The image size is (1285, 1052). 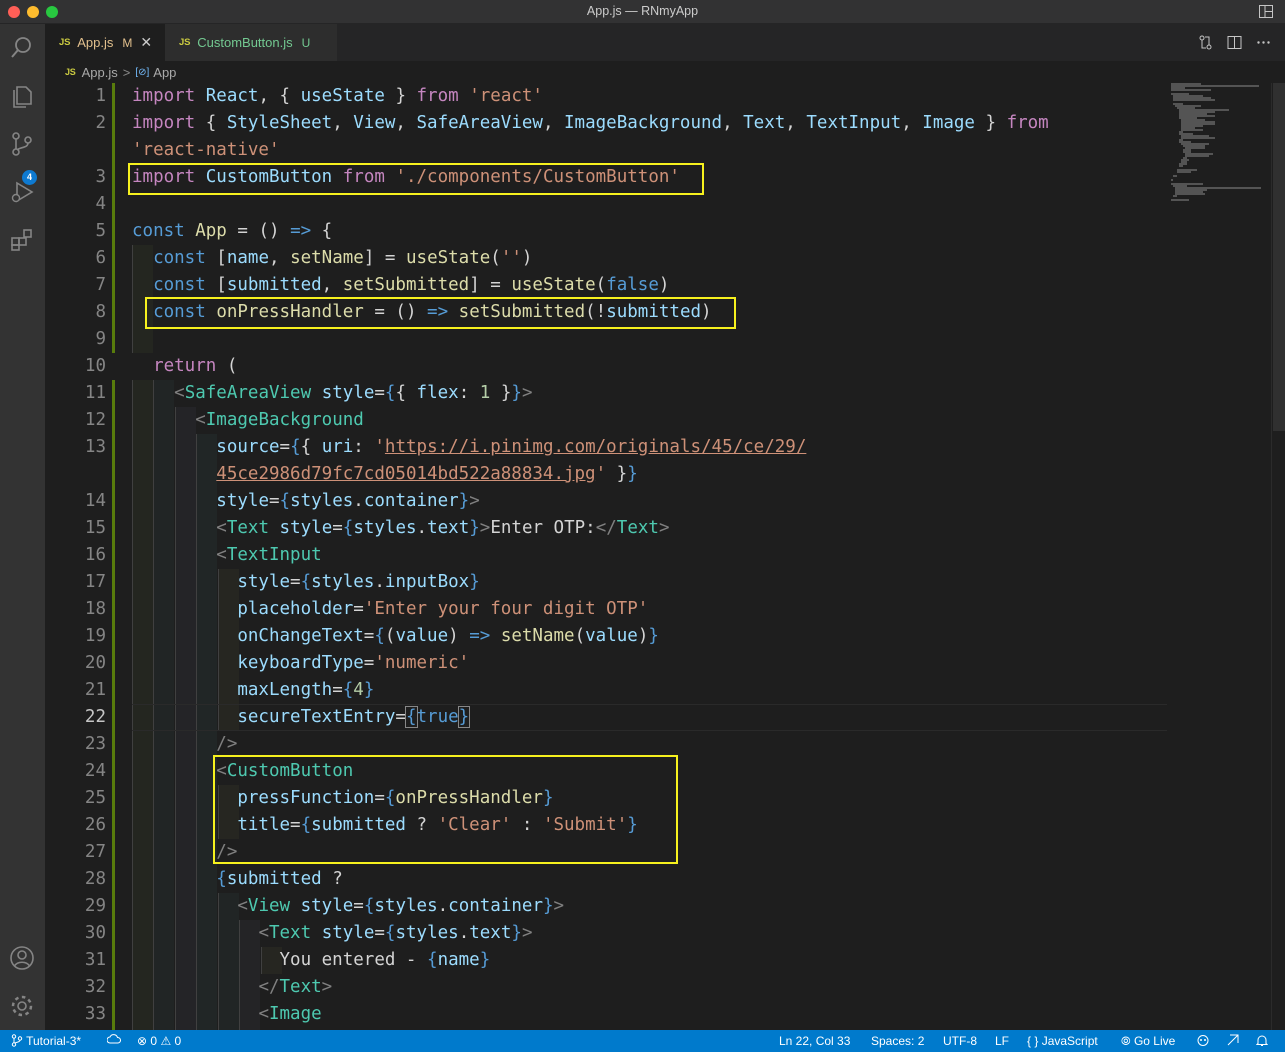 What do you see at coordinates (897, 1041) in the screenshot?
I see `indentation-setting: Spaces: 2` at bounding box center [897, 1041].